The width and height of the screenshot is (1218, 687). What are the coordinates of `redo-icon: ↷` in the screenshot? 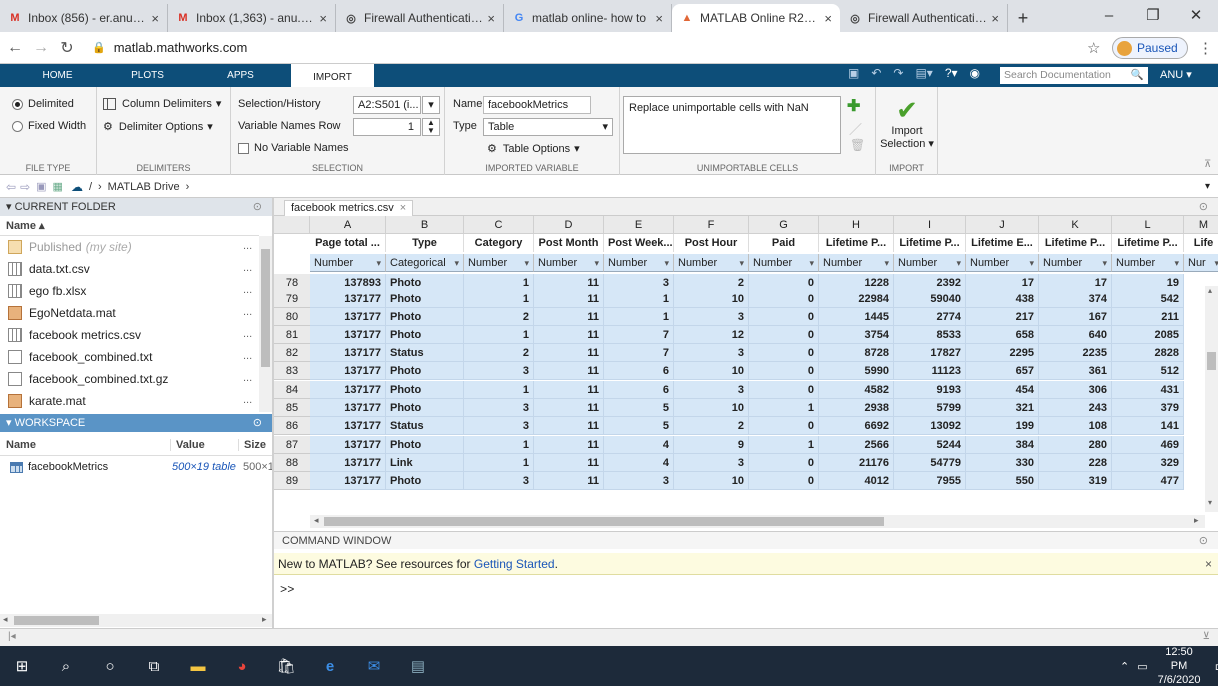 It's located at (898, 75).